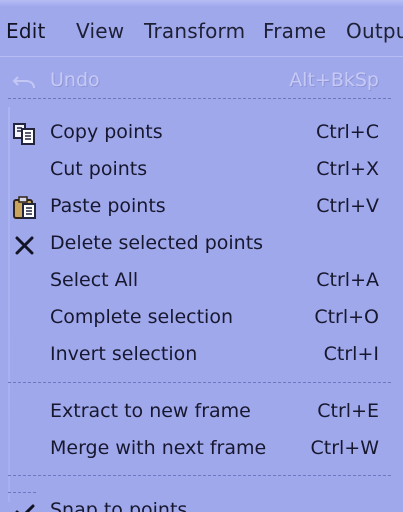 This screenshot has width=403, height=512. Describe the element at coordinates (25, 245) in the screenshot. I see `close-icon` at that location.